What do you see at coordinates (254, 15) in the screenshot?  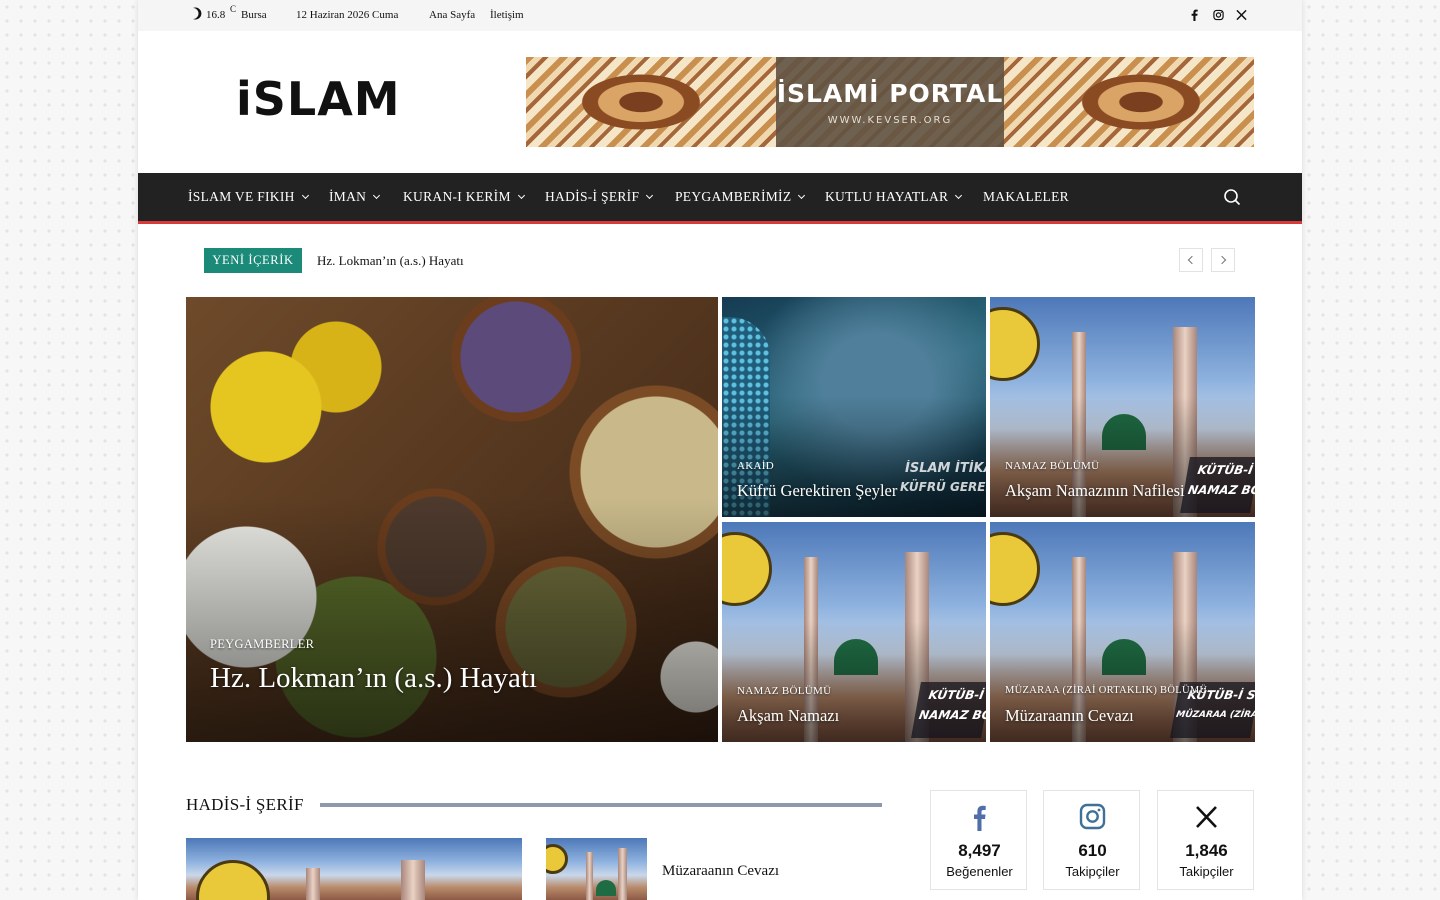 I see `weather-city: Bursa` at bounding box center [254, 15].